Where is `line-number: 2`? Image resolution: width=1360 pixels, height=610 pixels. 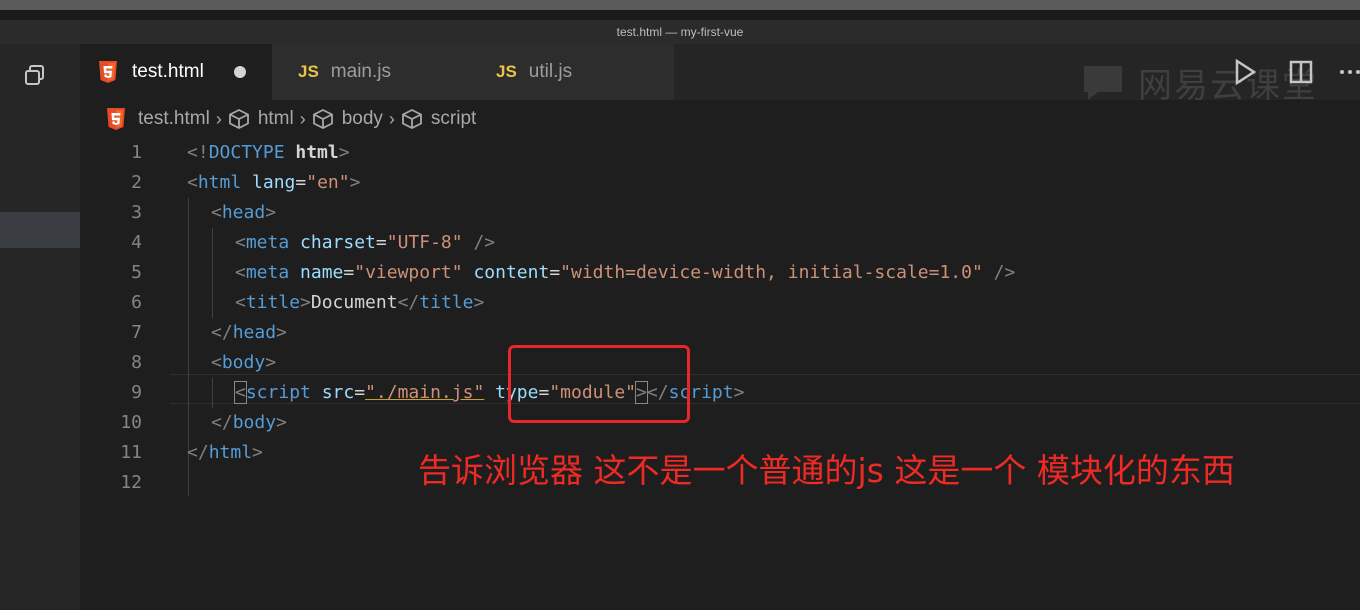
line-number: 2 is located at coordinates (136, 182).